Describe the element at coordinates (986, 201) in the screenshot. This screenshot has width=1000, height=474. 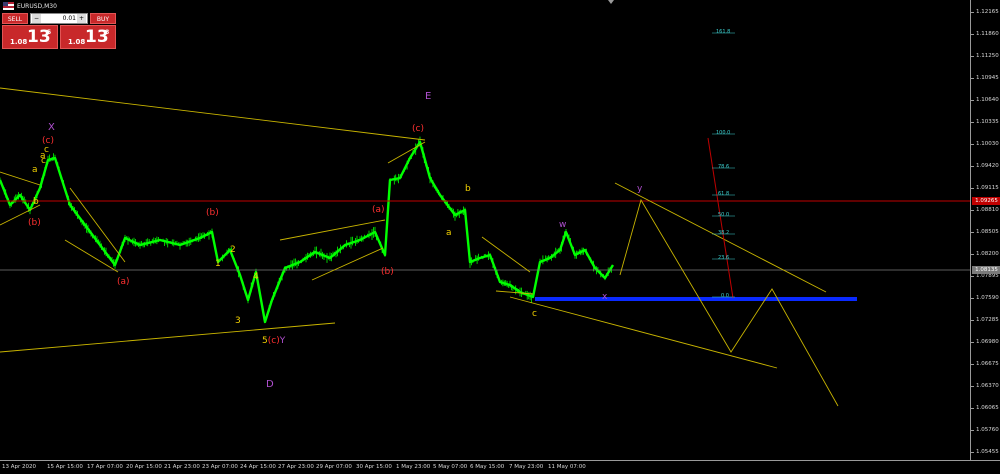
I see `resistance-price-badge: 1.09265` at that location.